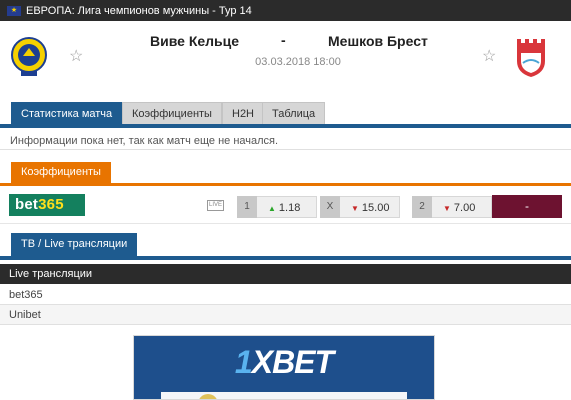  What do you see at coordinates (27, 204) in the screenshot?
I see `bet365-logo-main: bet` at bounding box center [27, 204].